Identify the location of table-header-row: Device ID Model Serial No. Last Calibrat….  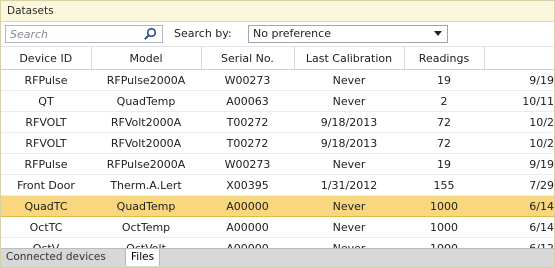
(277, 58).